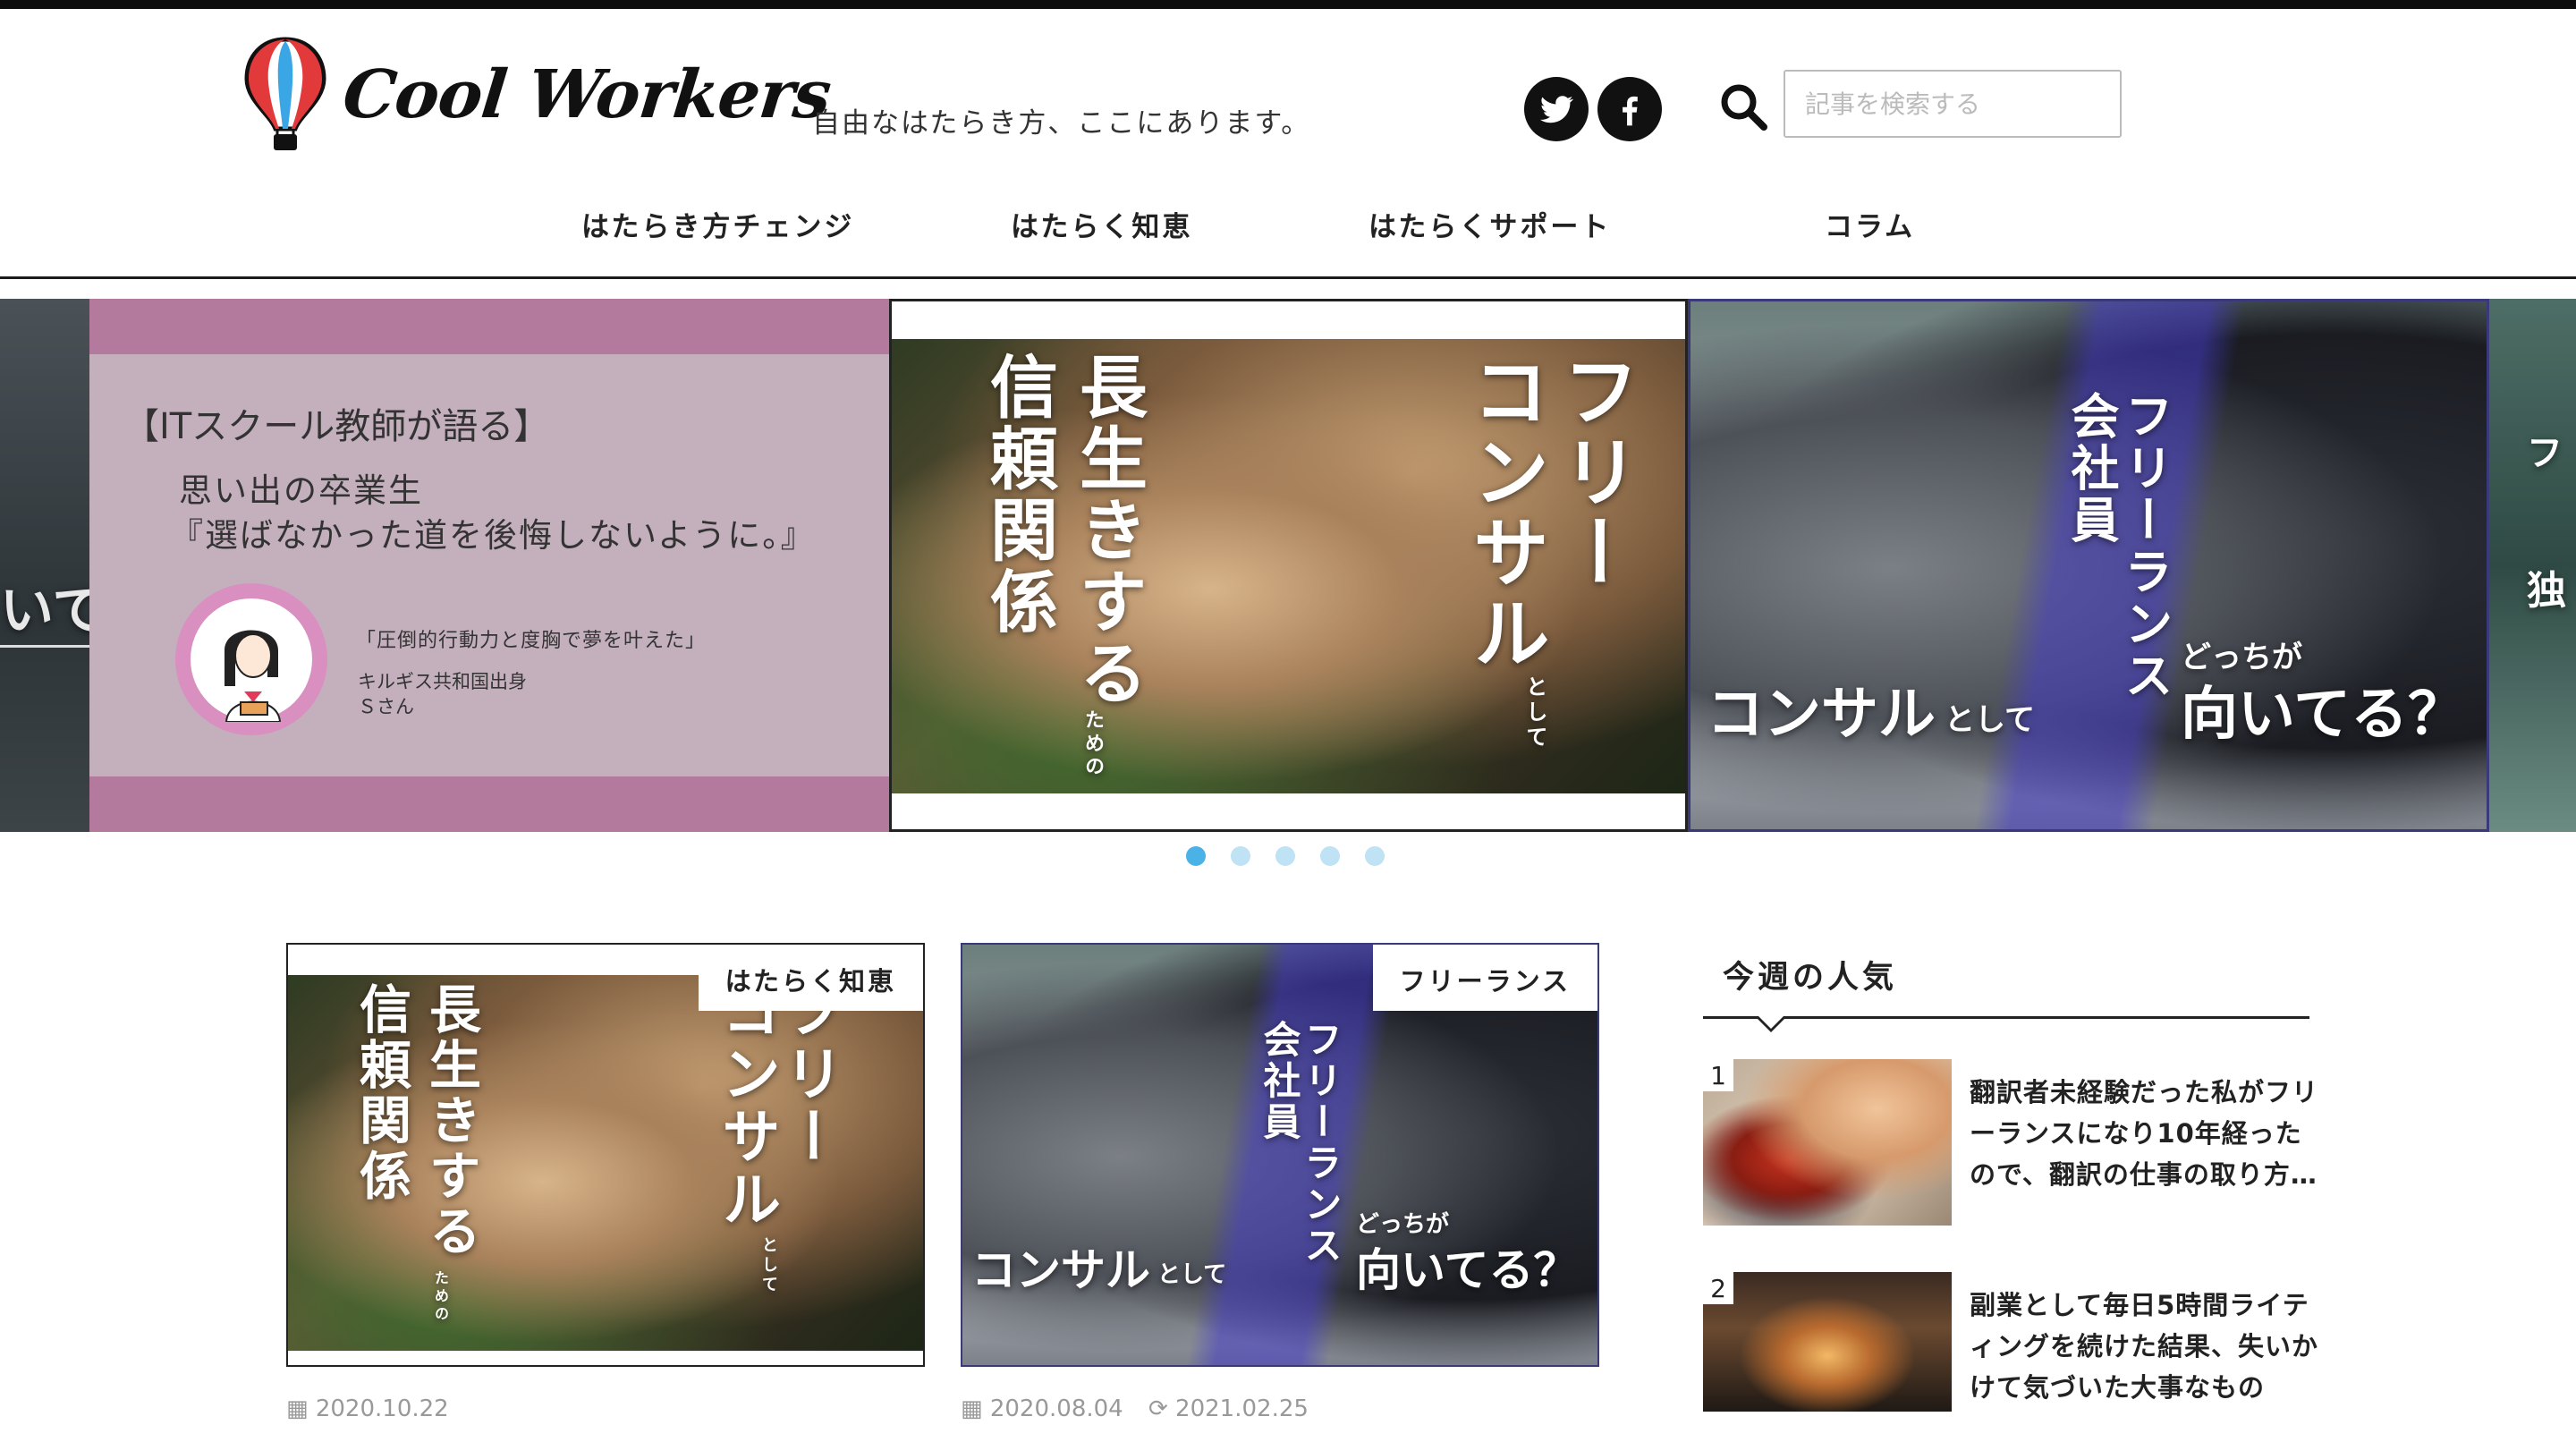  Describe the element at coordinates (1827, 1142) in the screenshot. I see `ranking-item-1-thumb` at that location.